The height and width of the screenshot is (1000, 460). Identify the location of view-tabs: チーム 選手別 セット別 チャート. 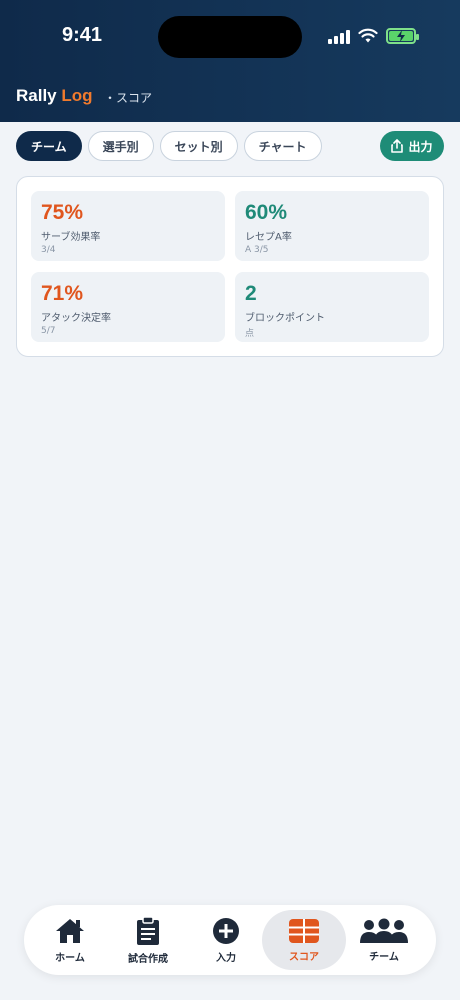
(169, 146).